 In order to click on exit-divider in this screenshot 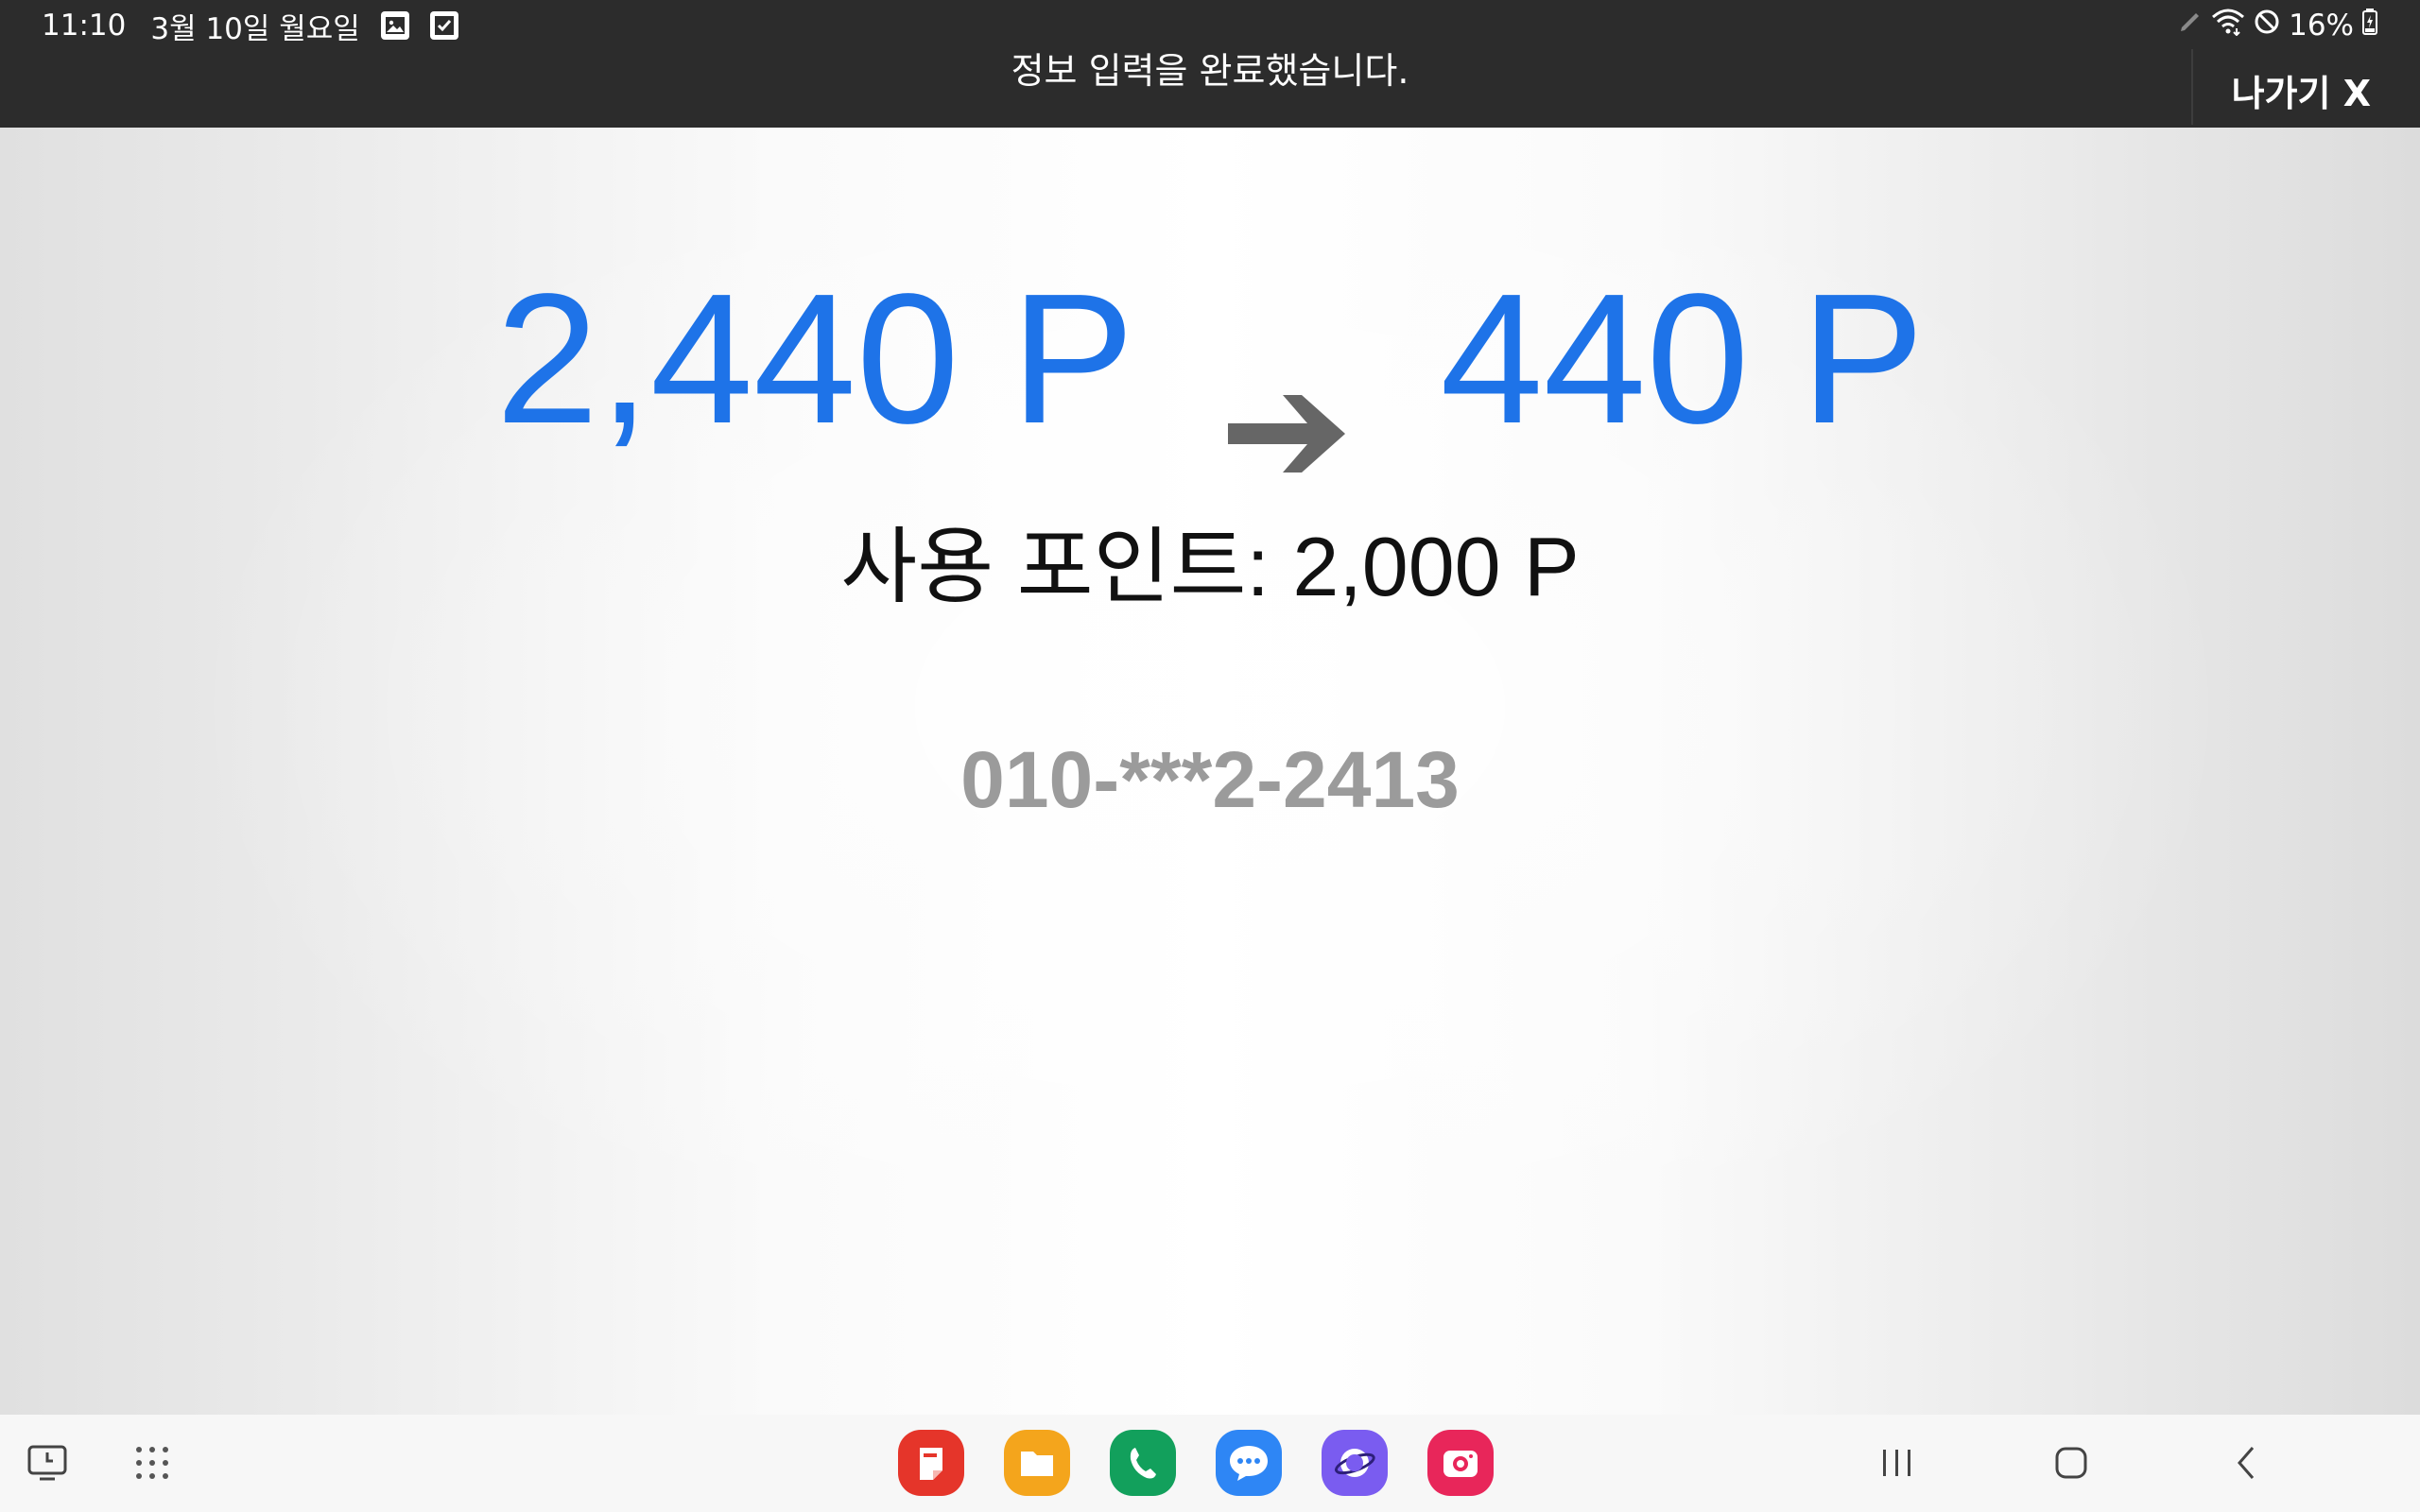, I will do `click(2192, 87)`.